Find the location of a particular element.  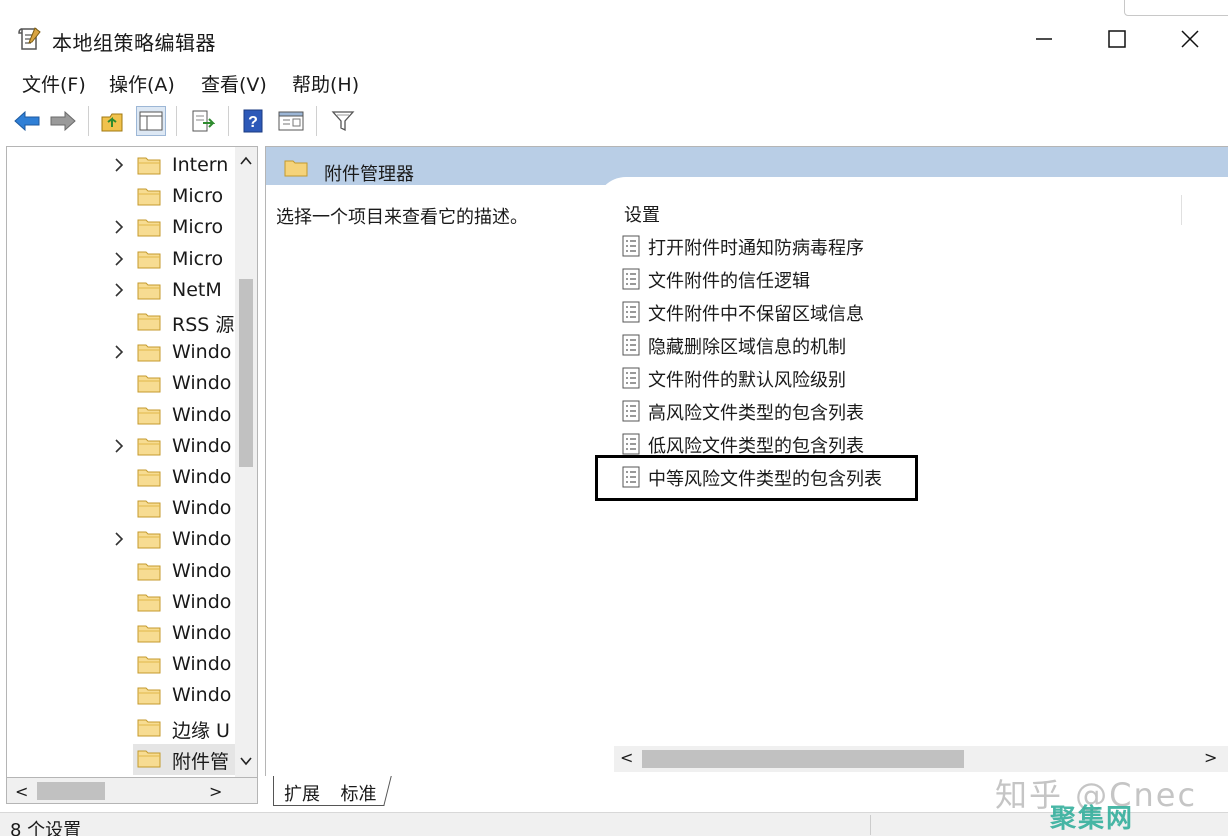

setting-item: 文件附件的信任逻辑 is located at coordinates (880, 279).